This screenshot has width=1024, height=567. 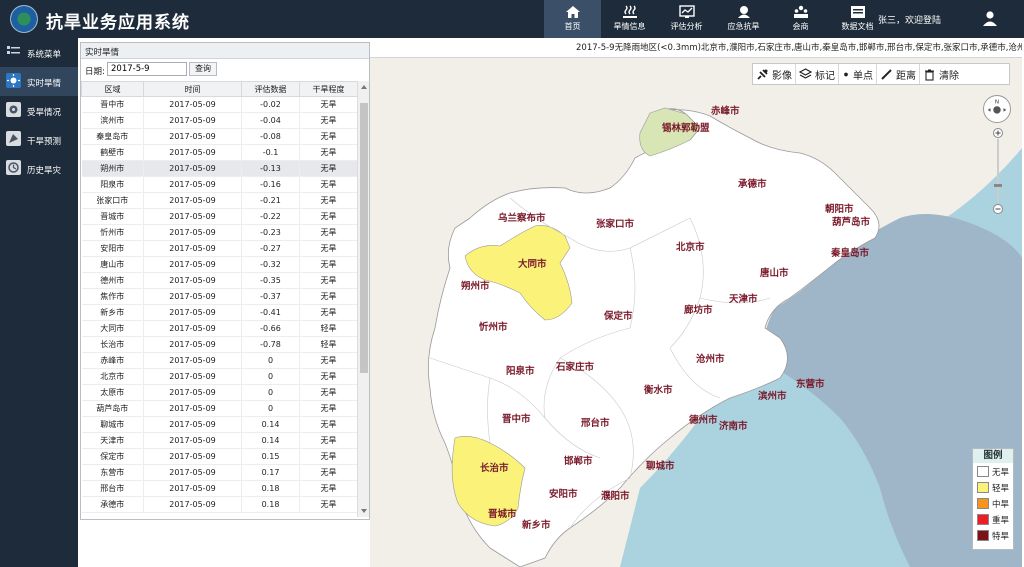 What do you see at coordinates (898, 74) in the screenshot?
I see `tool-distance: 距离` at bounding box center [898, 74].